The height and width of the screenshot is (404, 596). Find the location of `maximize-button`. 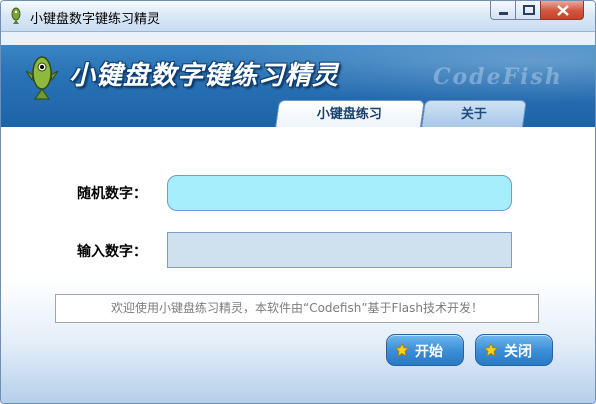

maximize-button is located at coordinates (528, 10).